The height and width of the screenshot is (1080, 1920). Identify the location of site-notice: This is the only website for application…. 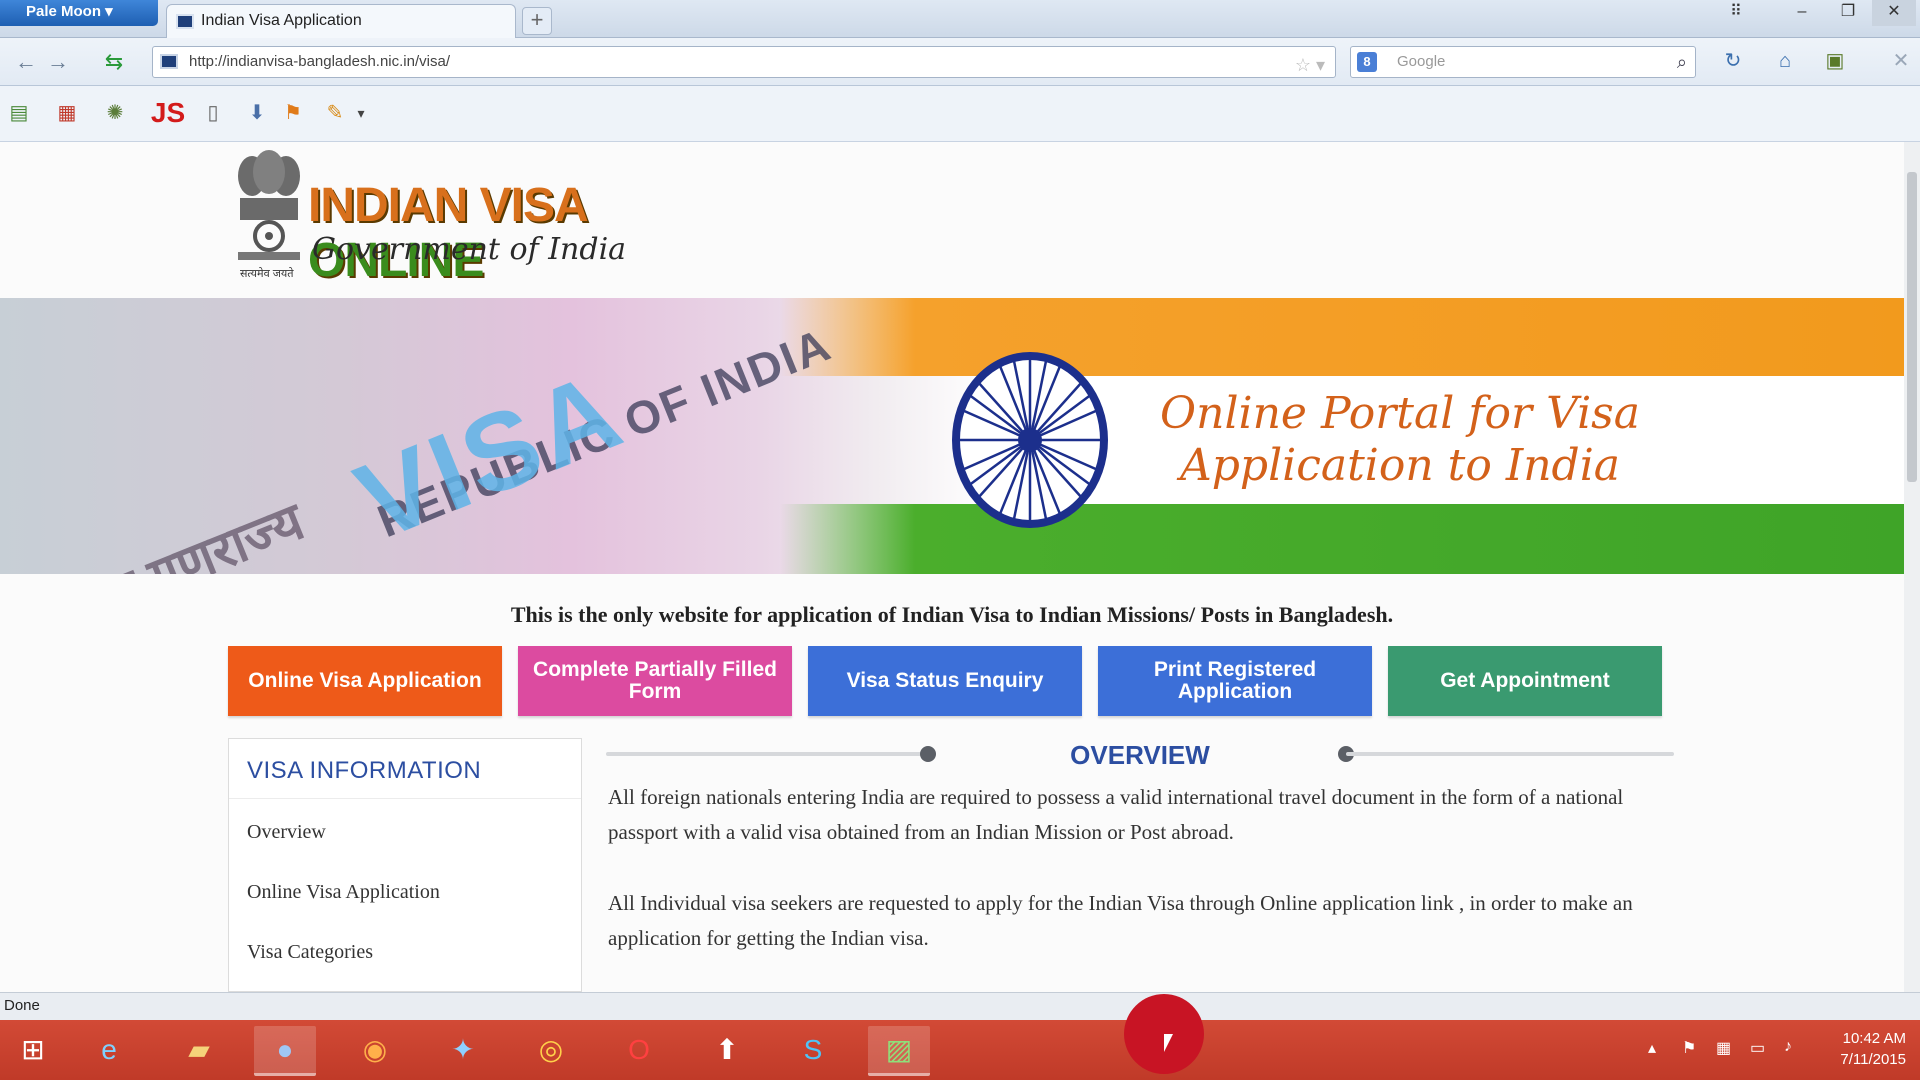
(952, 614).